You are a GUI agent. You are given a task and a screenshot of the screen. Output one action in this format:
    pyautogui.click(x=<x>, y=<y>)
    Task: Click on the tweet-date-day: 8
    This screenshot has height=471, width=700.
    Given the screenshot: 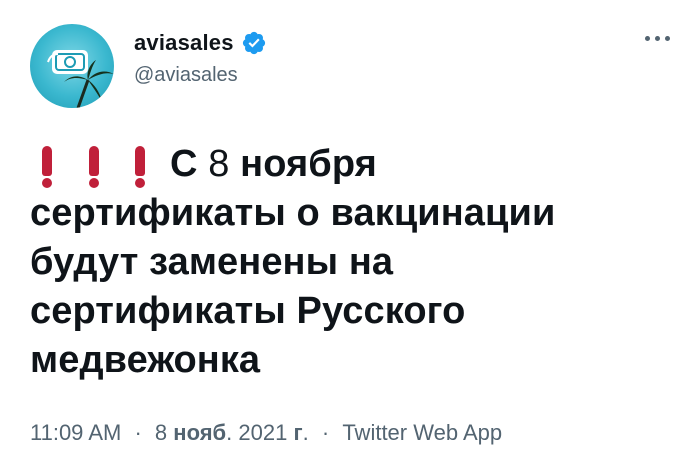 What is the action you would take?
    pyautogui.click(x=161, y=432)
    